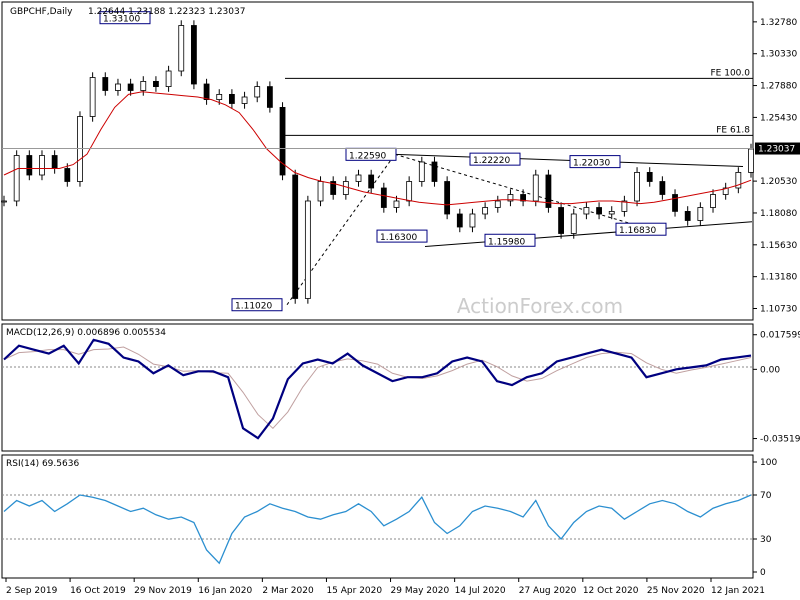 The height and width of the screenshot is (600, 800). I want to click on price-label: 1.11020, so click(257, 305).